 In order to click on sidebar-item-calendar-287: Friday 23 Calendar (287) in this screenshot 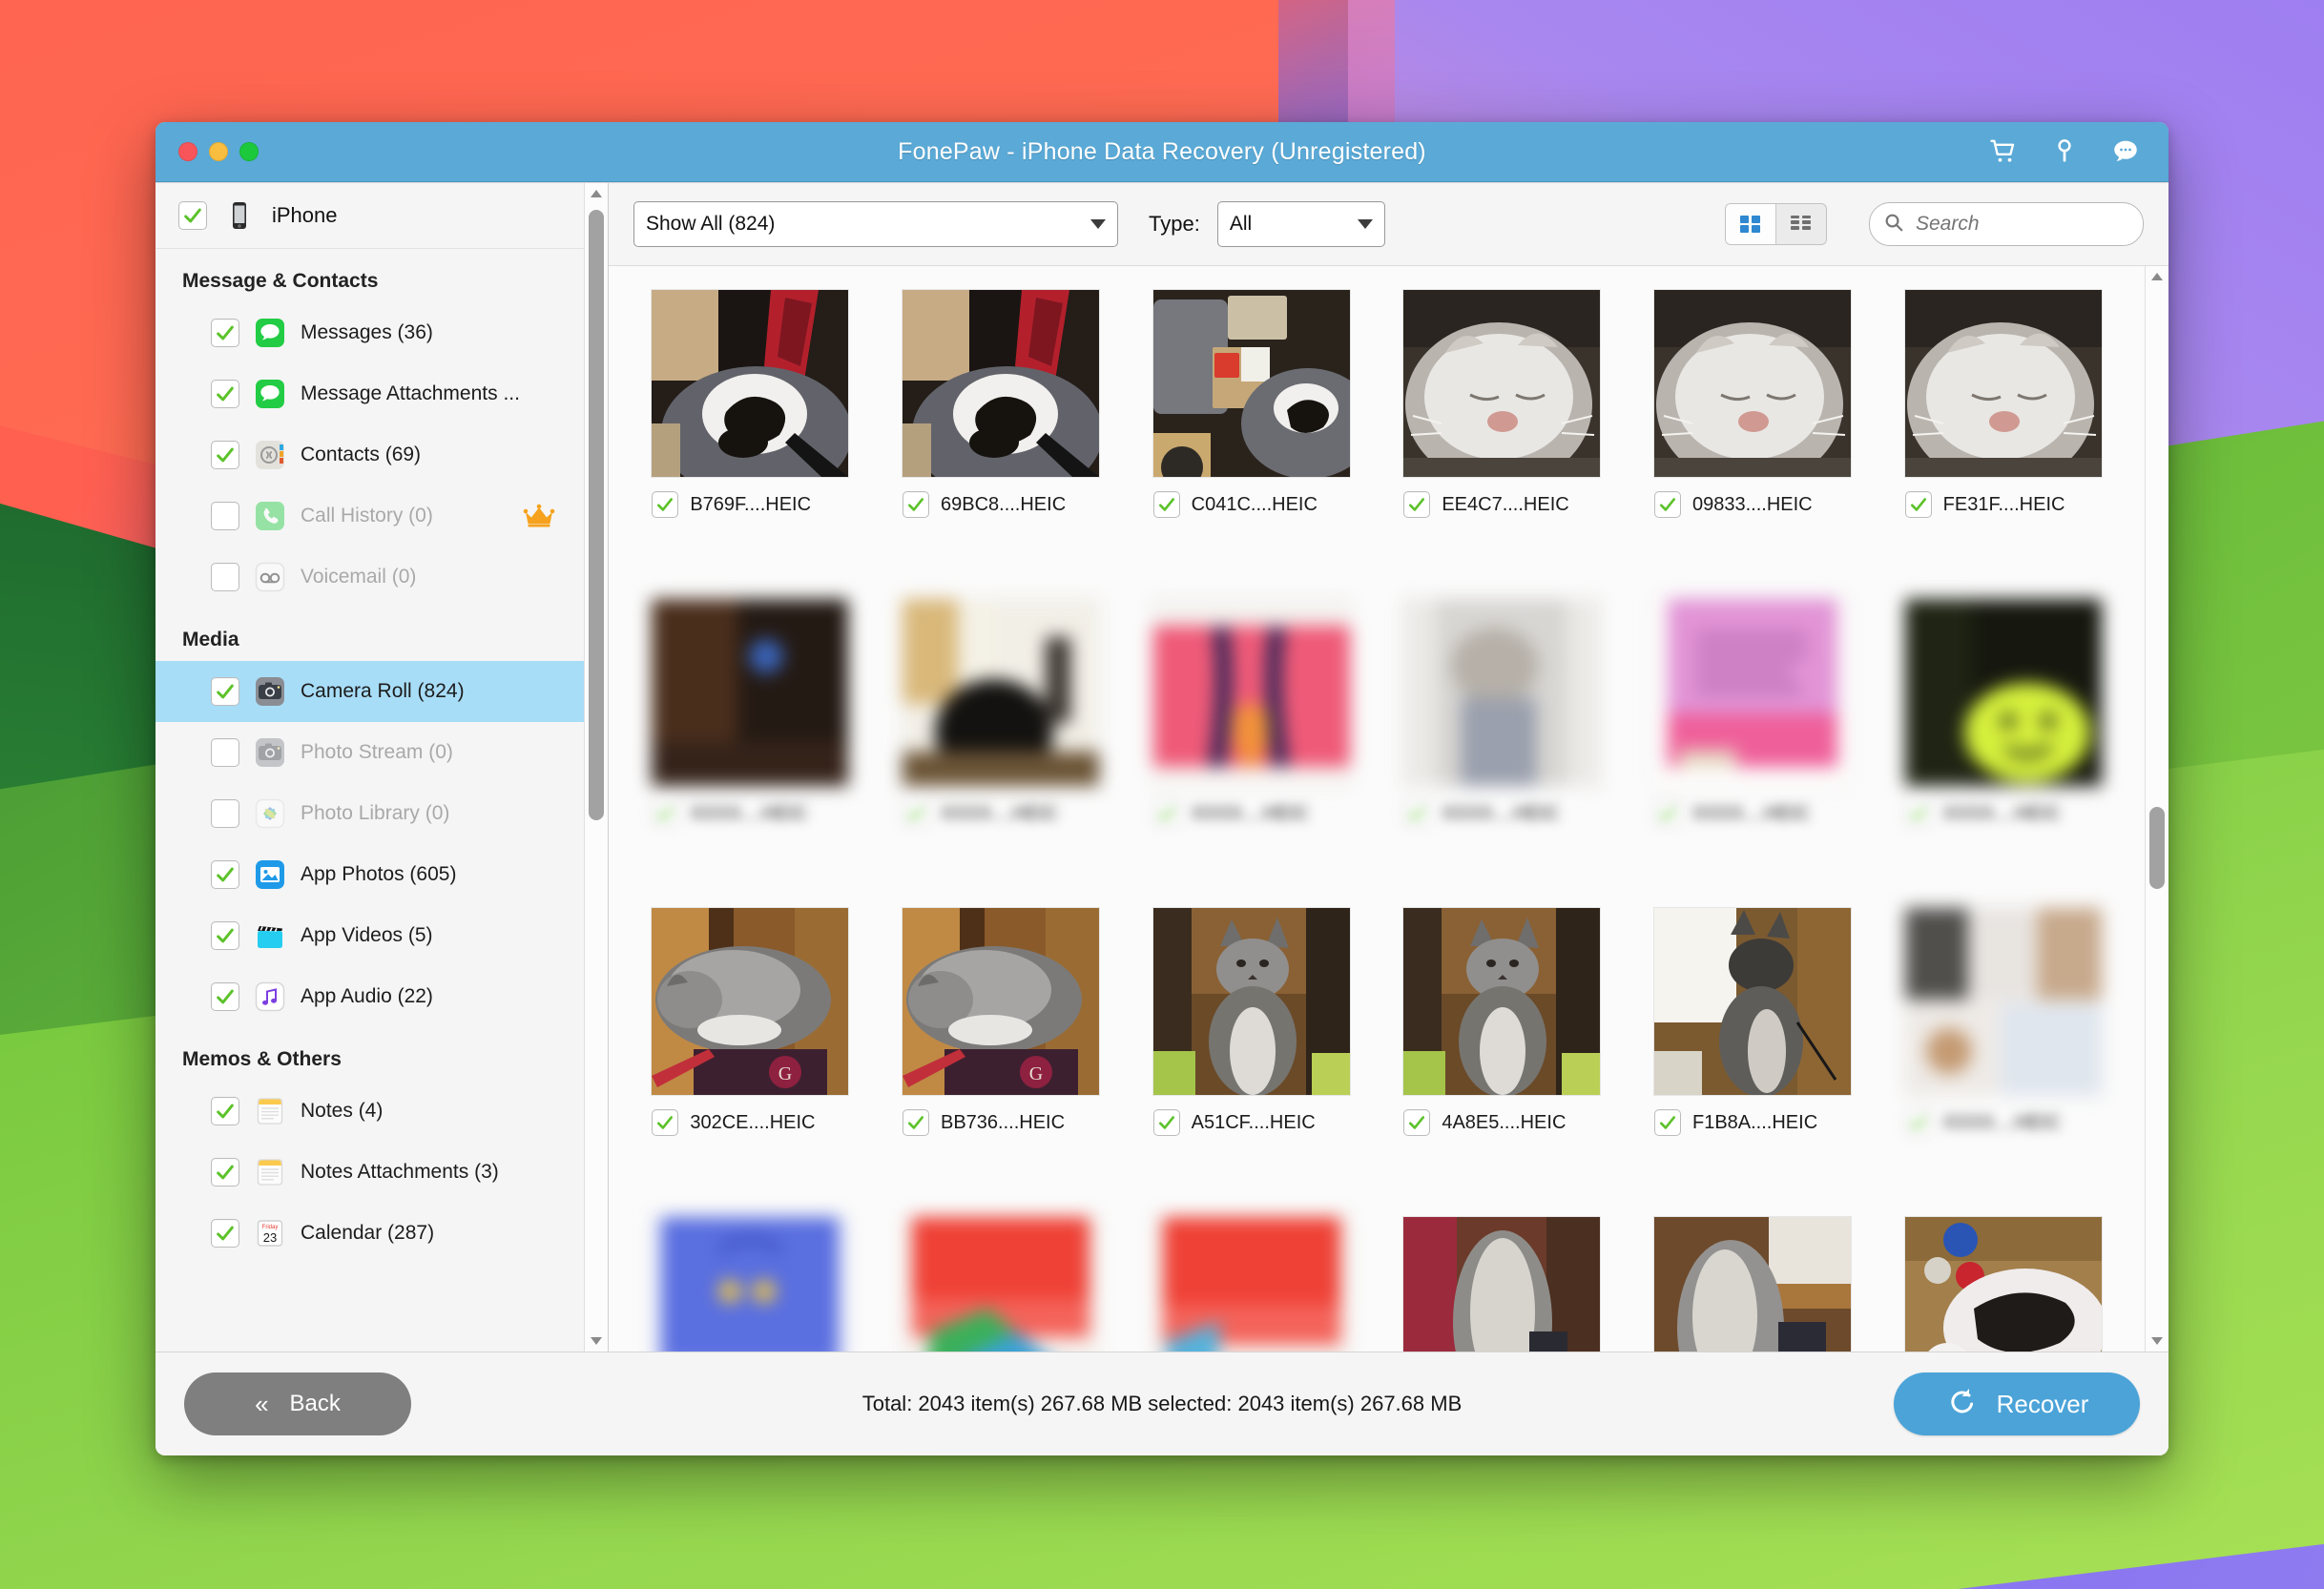, I will do `click(370, 1233)`.